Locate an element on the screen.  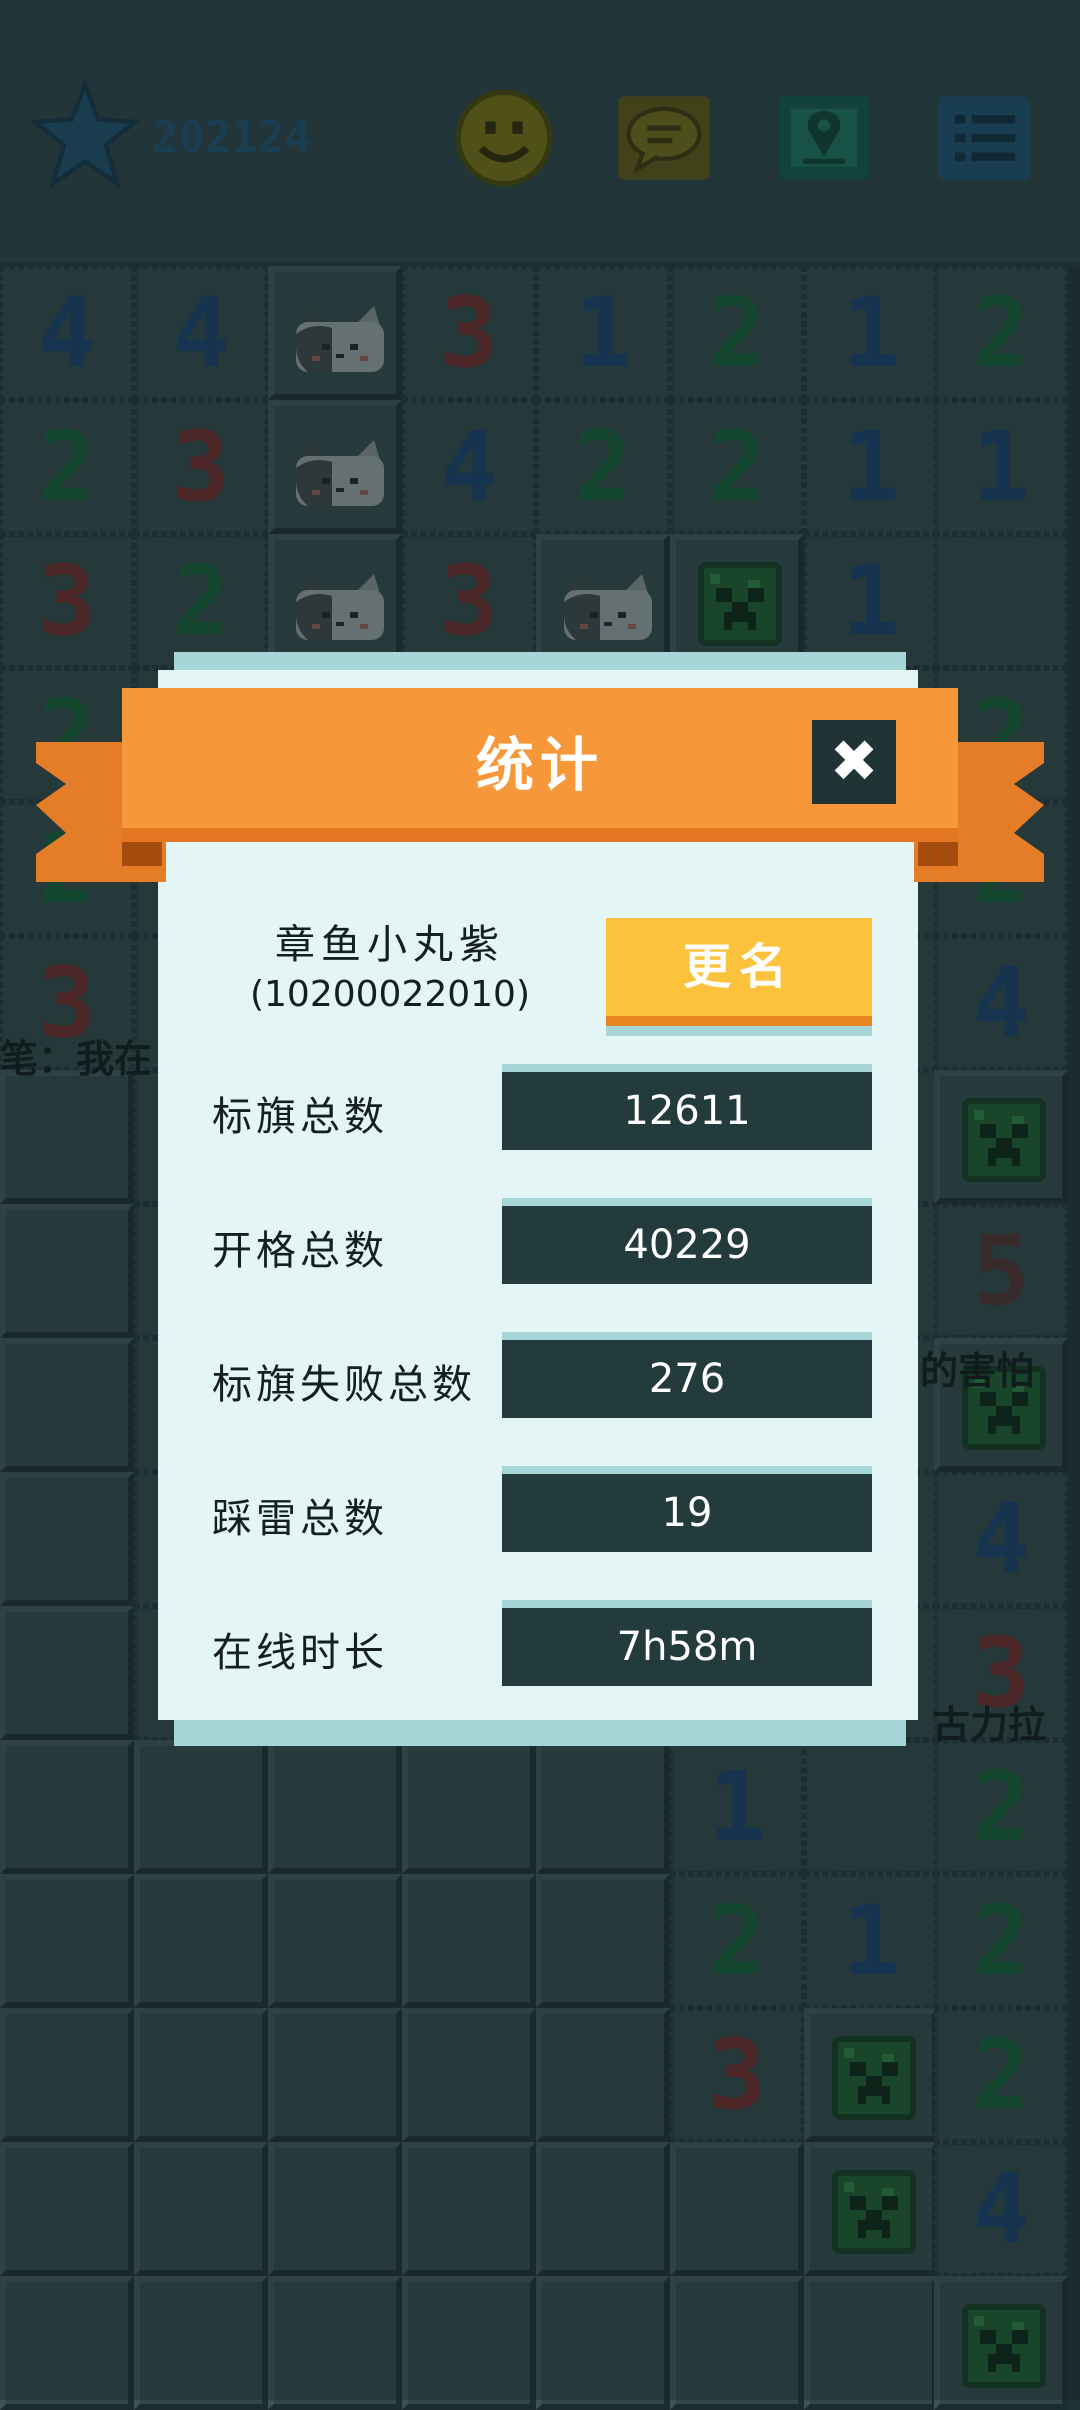
rename-button-label: 更名 is located at coordinates (738, 967).